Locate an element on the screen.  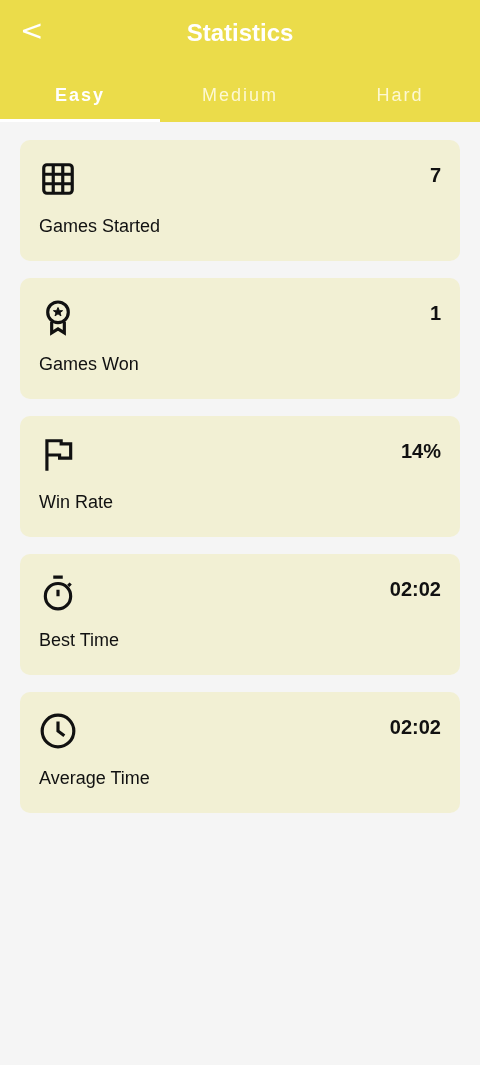
stat-label: Games Started is located at coordinates (100, 226).